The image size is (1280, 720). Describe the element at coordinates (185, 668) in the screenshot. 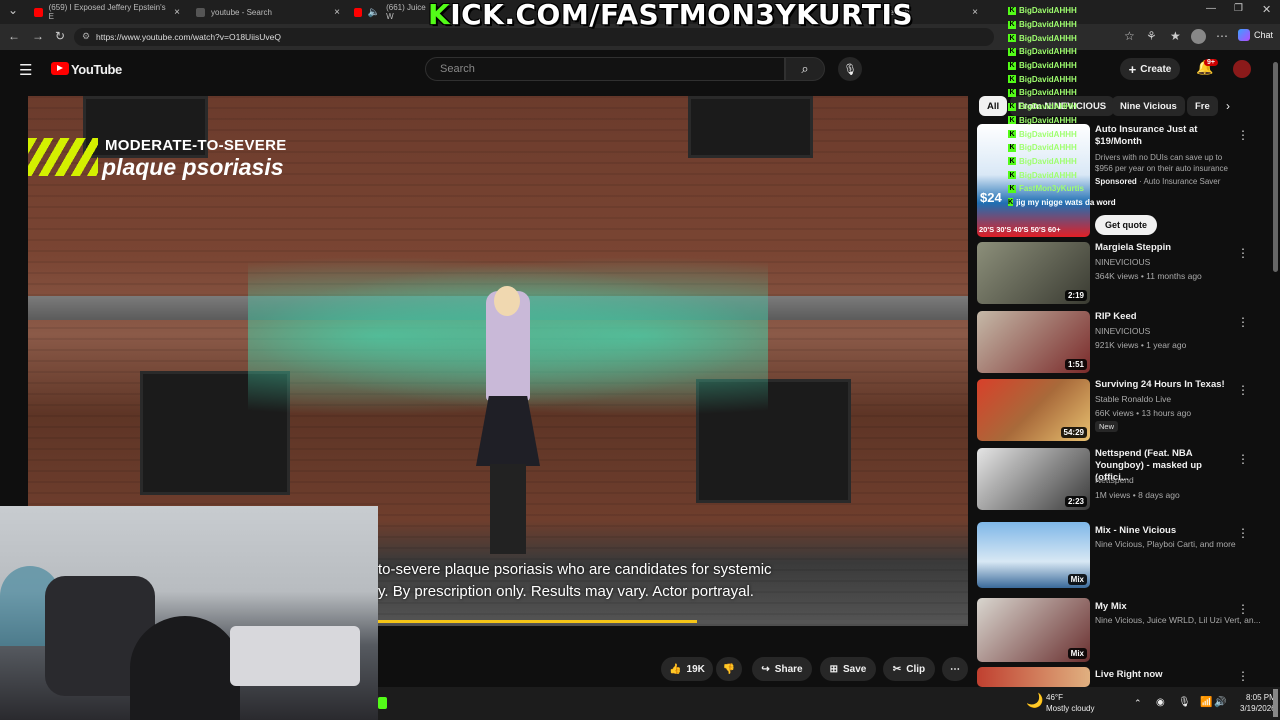

I see `webcam-person` at that location.